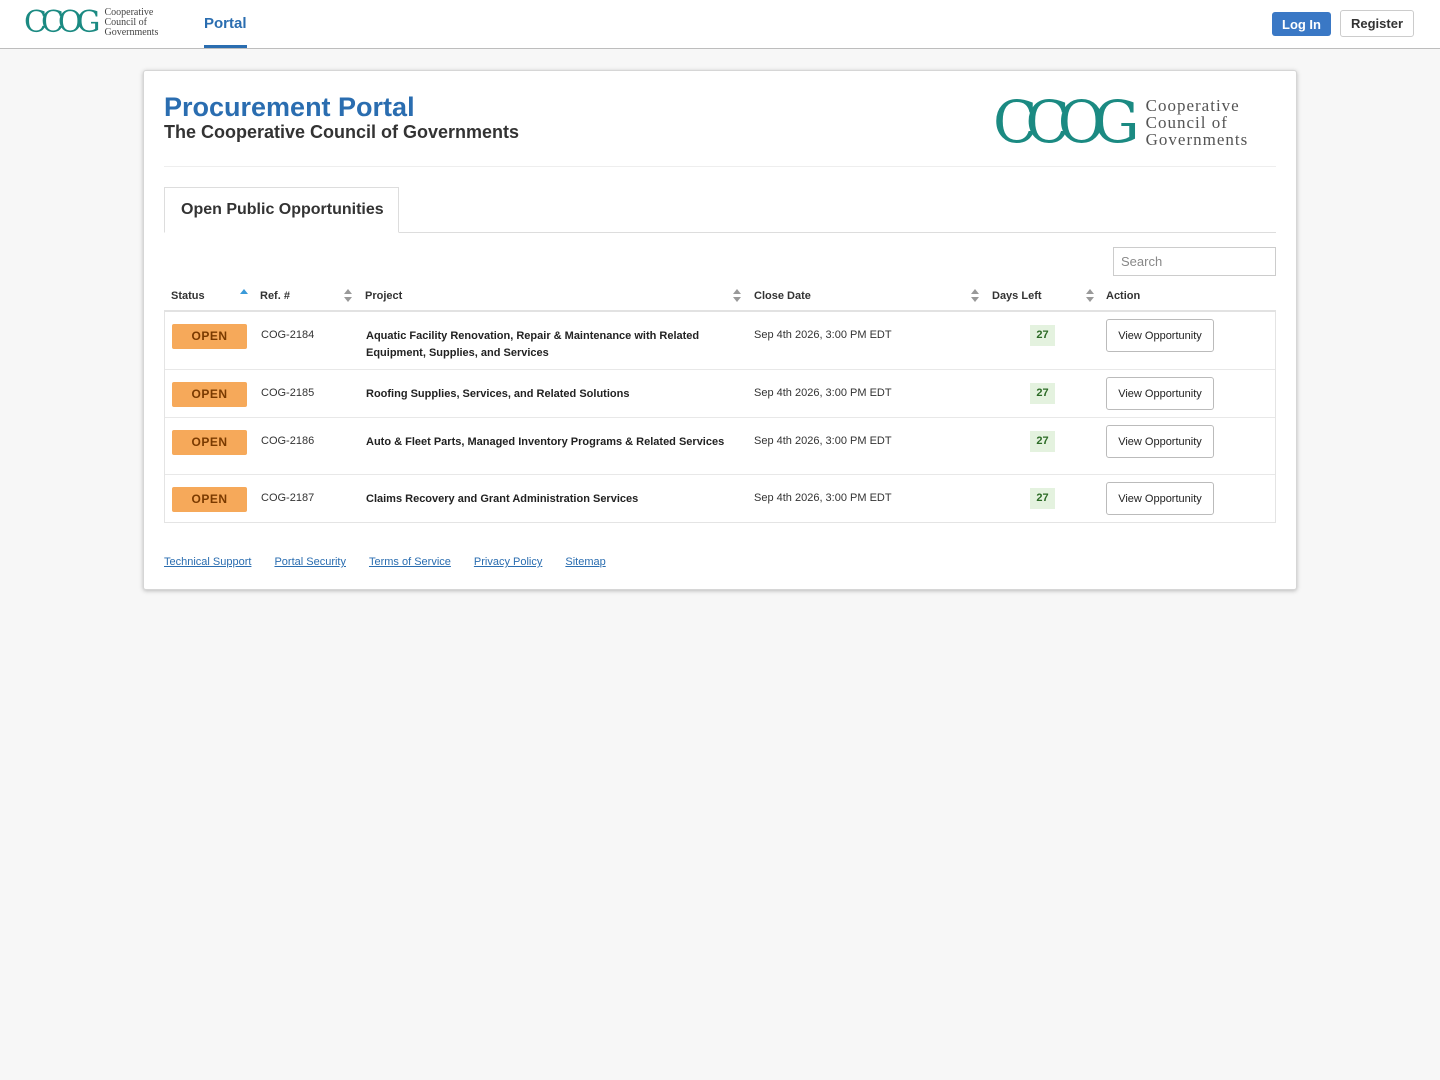 The image size is (1440, 1080). What do you see at coordinates (275, 296) in the screenshot?
I see `column-header-ref: Ref. #` at bounding box center [275, 296].